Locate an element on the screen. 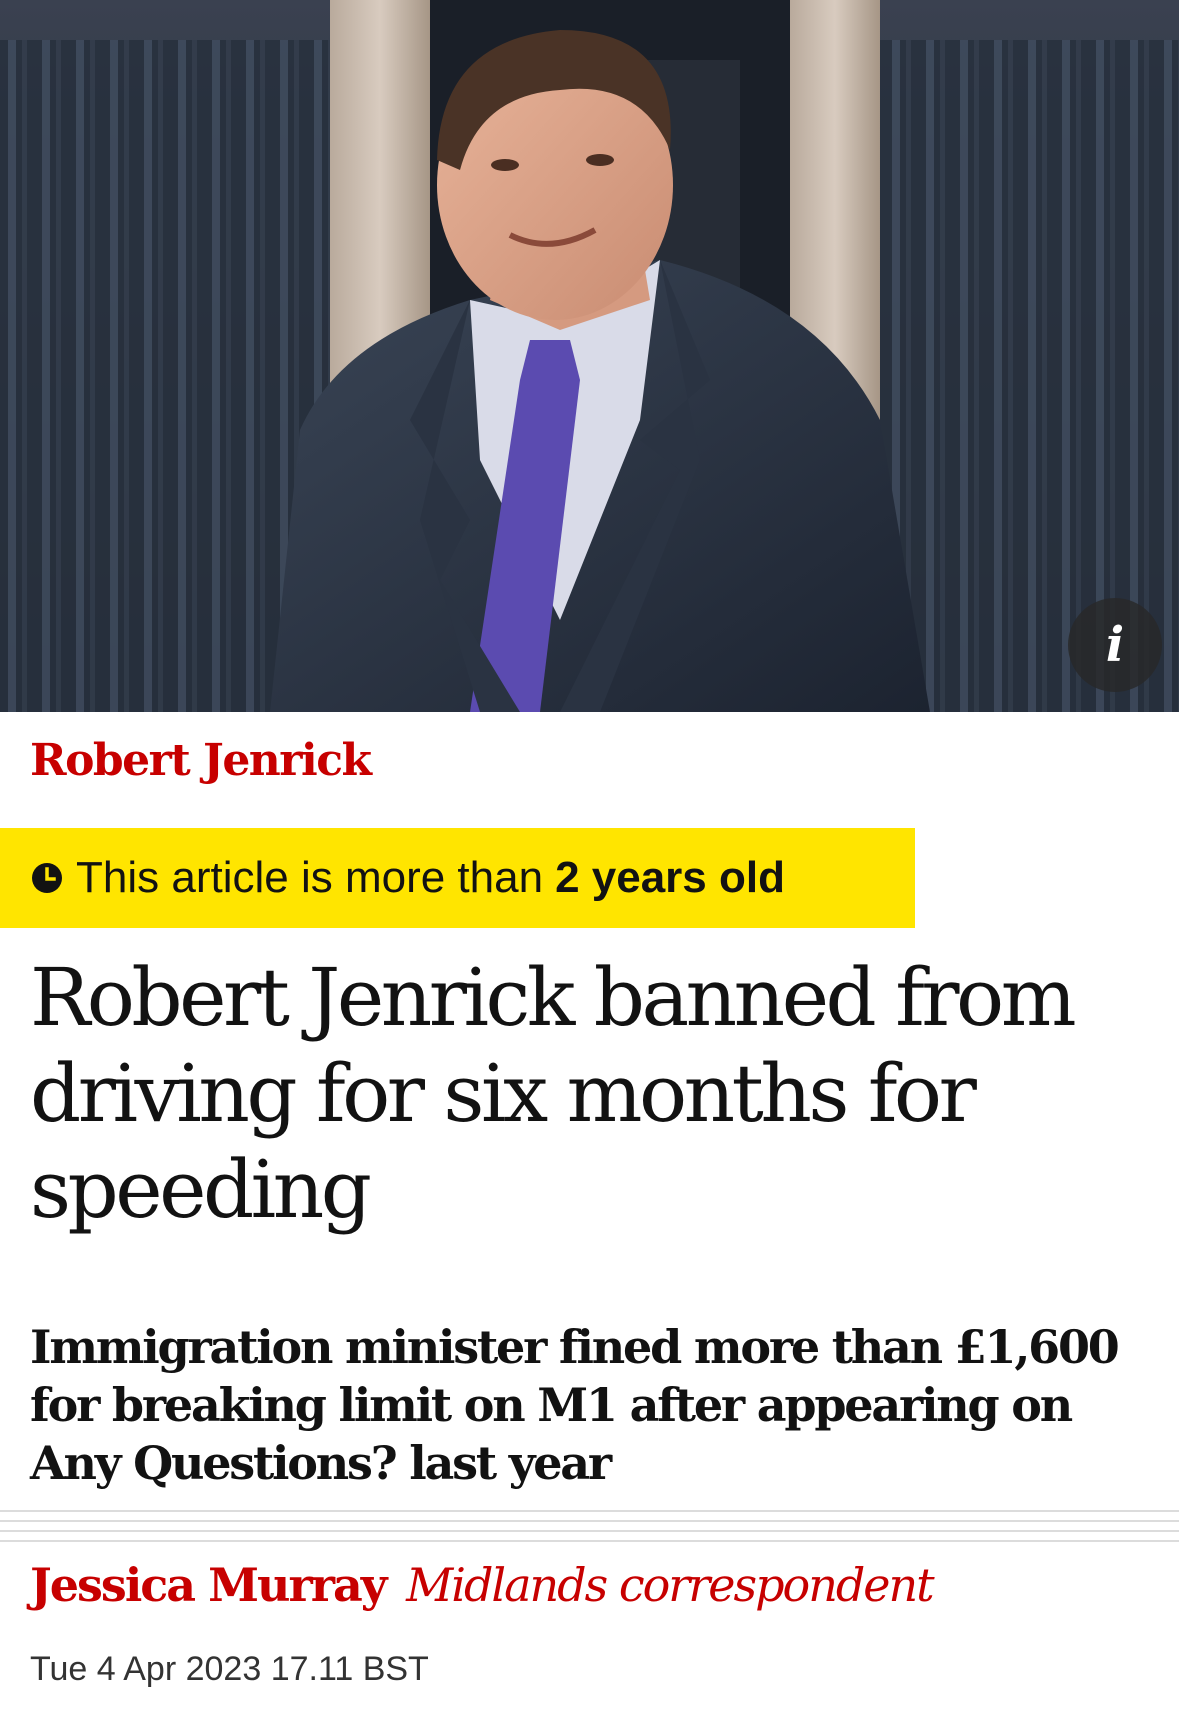 This screenshot has width=1179, height=1720. age-warning-emphasis: 2 years old is located at coordinates (670, 877).